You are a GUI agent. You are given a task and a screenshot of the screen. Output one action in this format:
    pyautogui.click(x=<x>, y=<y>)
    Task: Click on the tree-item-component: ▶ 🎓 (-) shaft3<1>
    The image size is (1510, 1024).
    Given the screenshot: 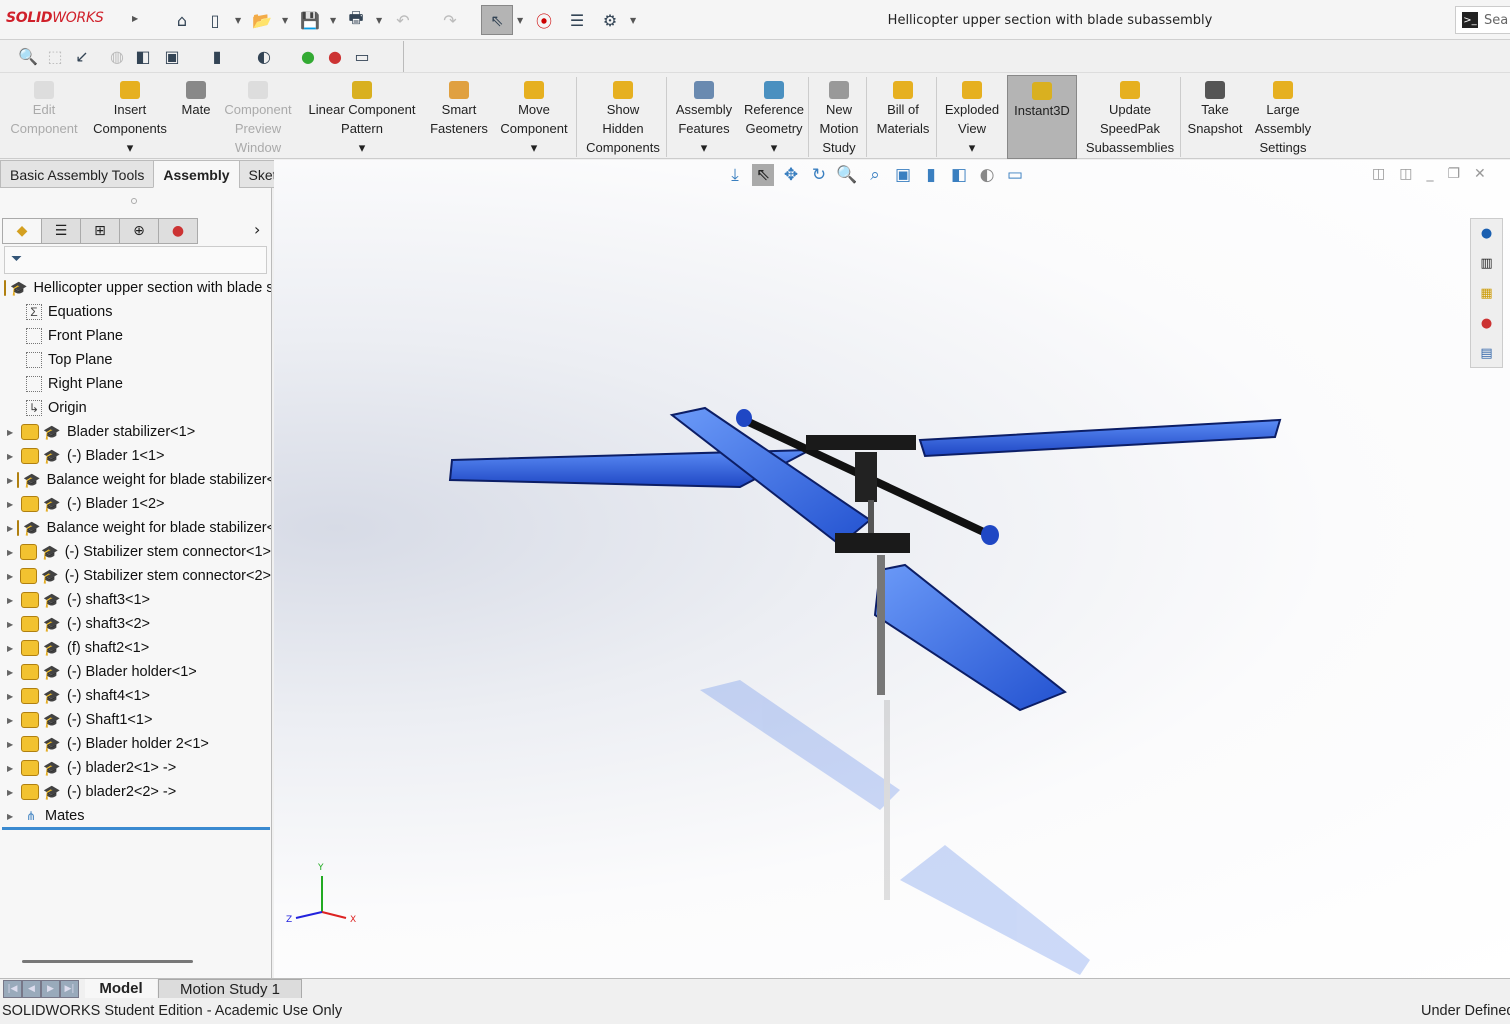 What is the action you would take?
    pyautogui.click(x=135, y=600)
    